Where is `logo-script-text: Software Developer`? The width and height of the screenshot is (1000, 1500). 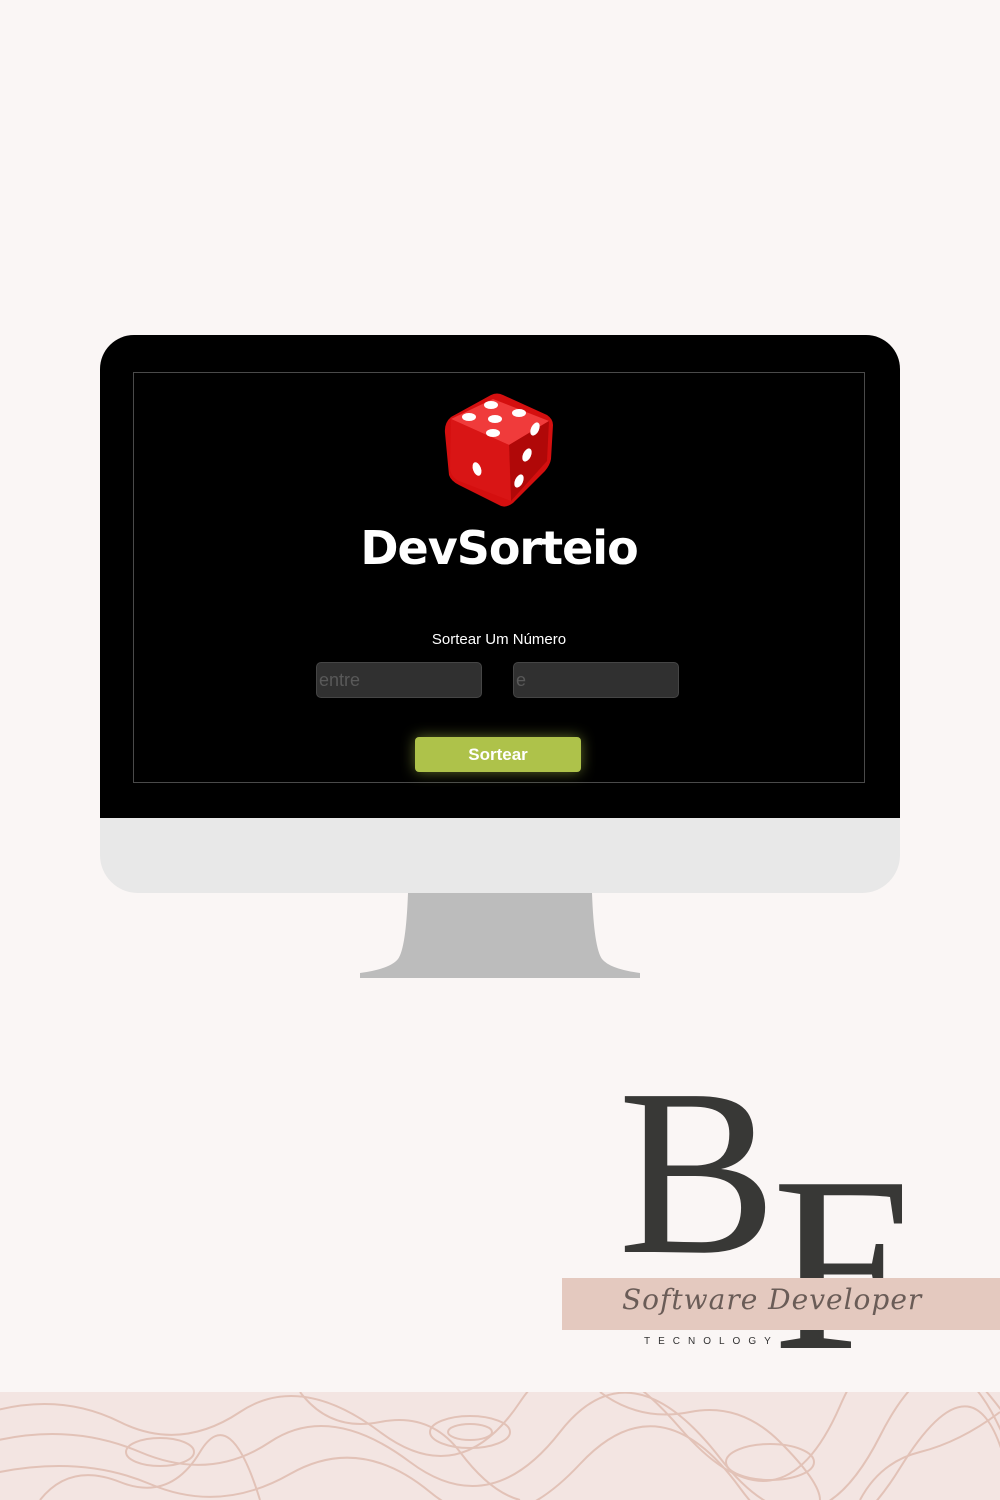 logo-script-text: Software Developer is located at coordinates (772, 1299).